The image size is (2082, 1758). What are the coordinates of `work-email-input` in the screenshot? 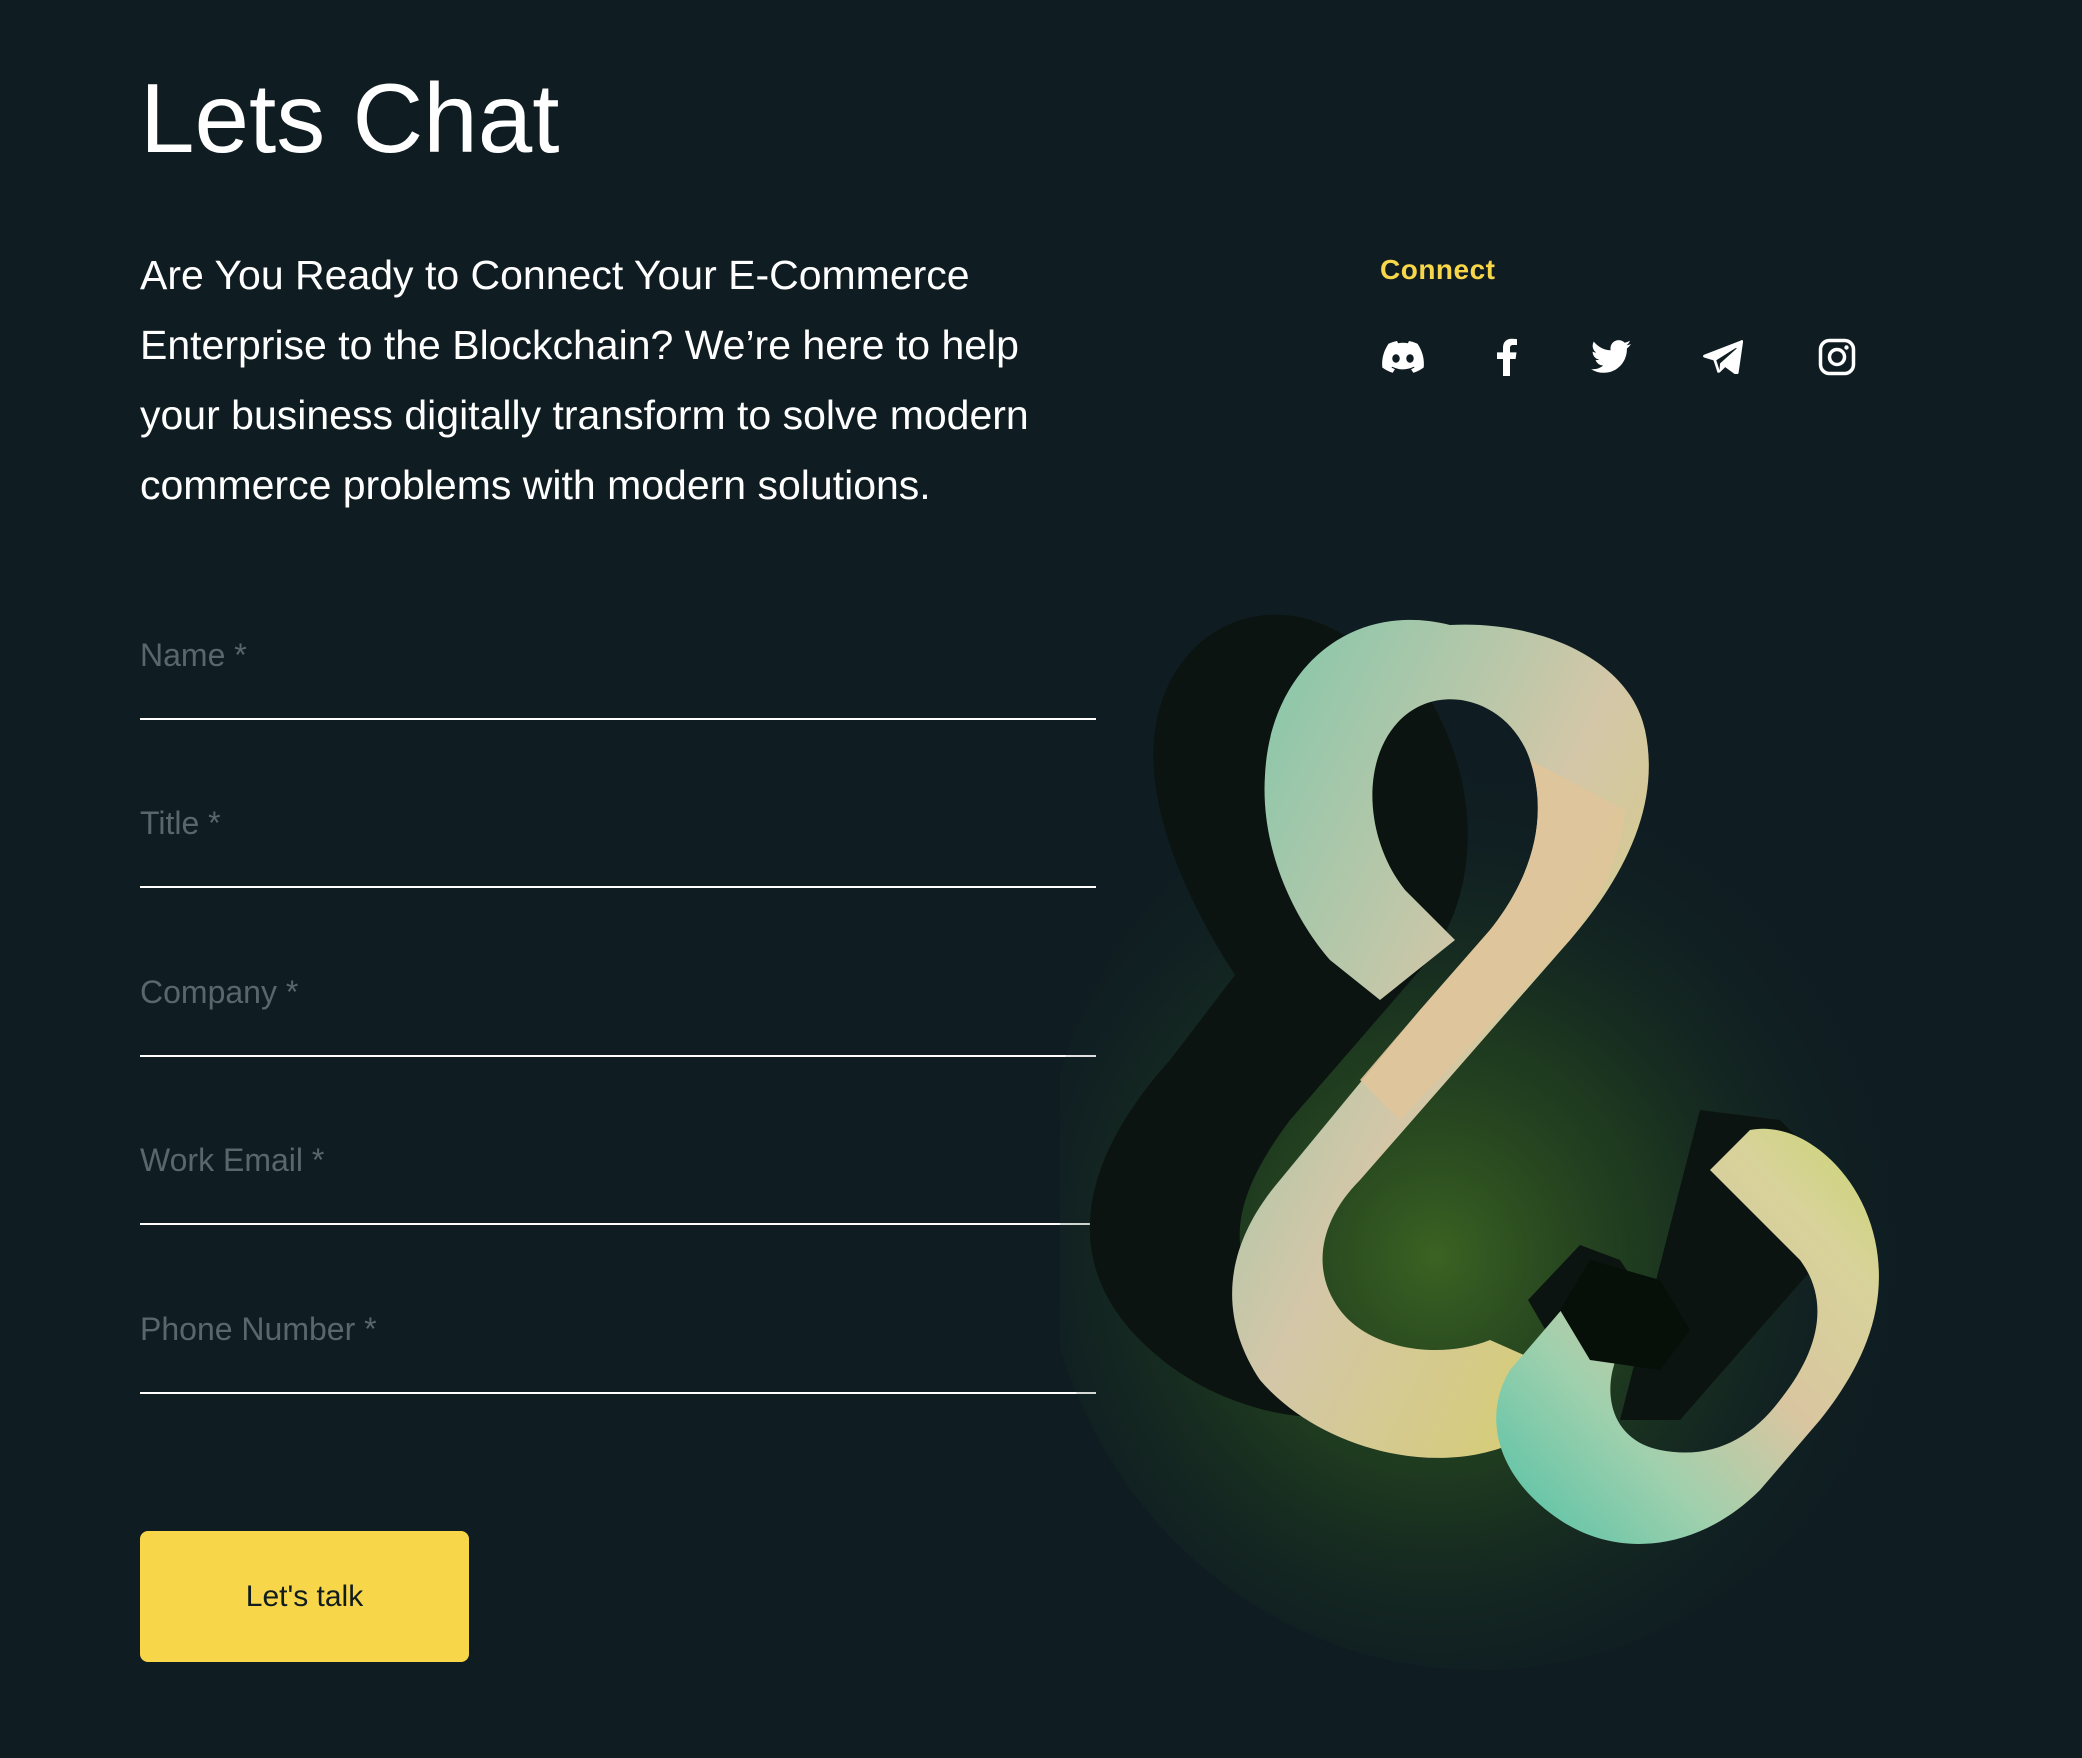 It's located at (618, 1175).